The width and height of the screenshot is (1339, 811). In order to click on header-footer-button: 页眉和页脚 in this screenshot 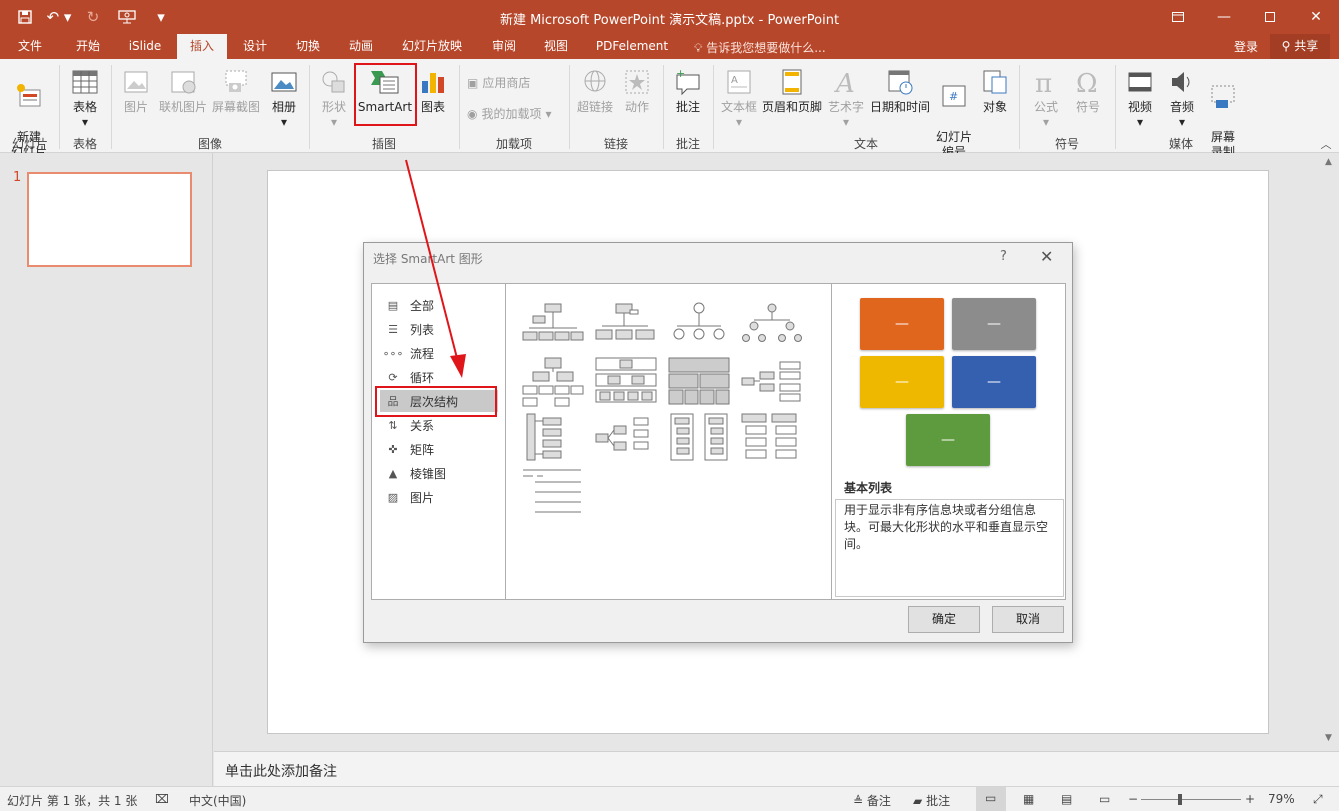, I will do `click(792, 91)`.